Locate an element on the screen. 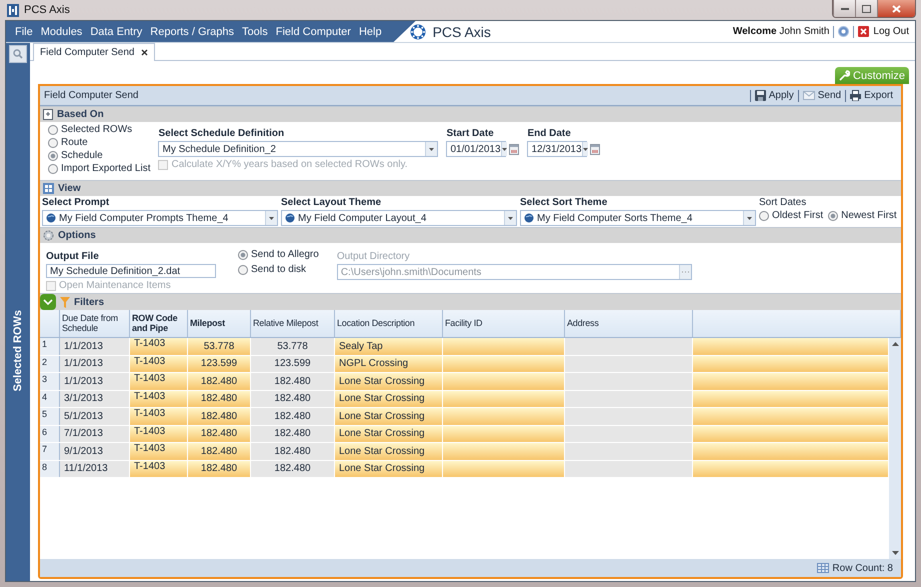 This screenshot has width=921, height=587. column-header: Address is located at coordinates (629, 323).